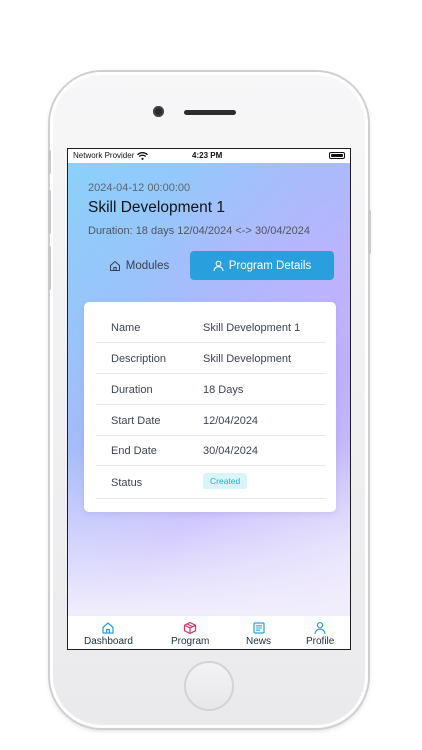  I want to click on nav-dashboard-label: Dashboard, so click(108, 641).